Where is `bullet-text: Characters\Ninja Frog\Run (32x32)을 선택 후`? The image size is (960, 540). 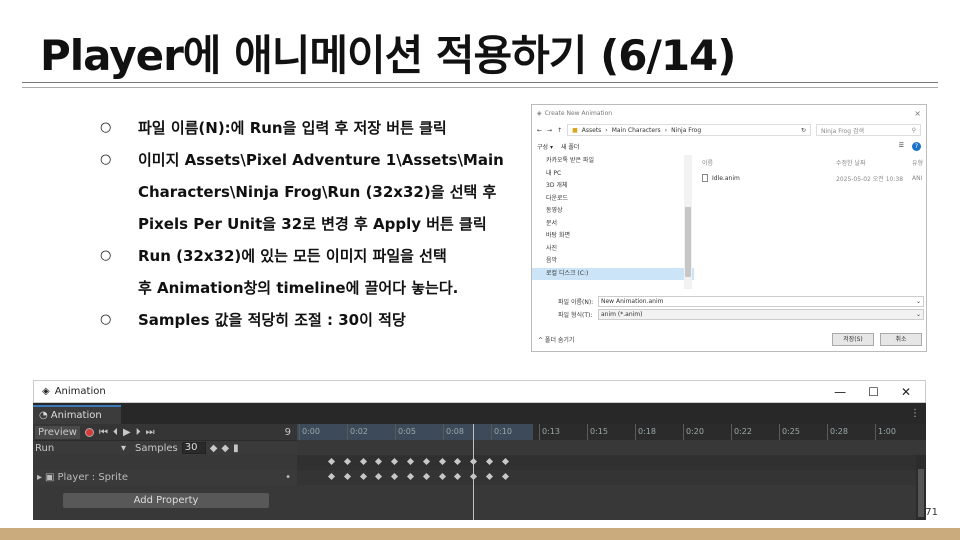 bullet-text: Characters\Ninja Frog\Run (32x32)을 선택 후 is located at coordinates (317, 192).